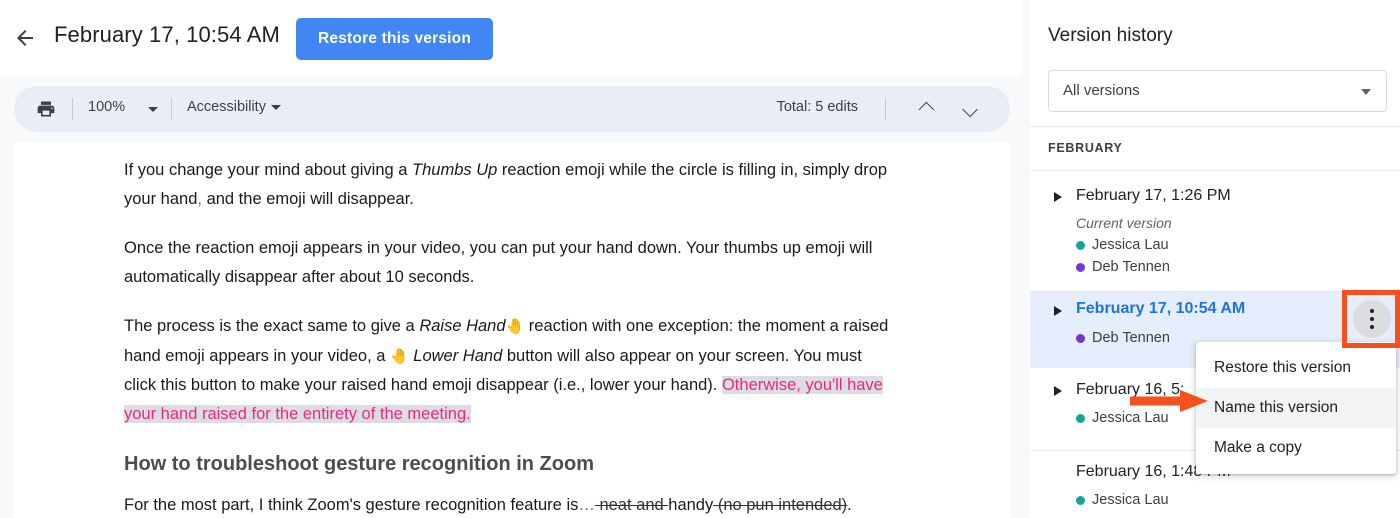  I want to click on chevron-down-icon, so click(971, 109).